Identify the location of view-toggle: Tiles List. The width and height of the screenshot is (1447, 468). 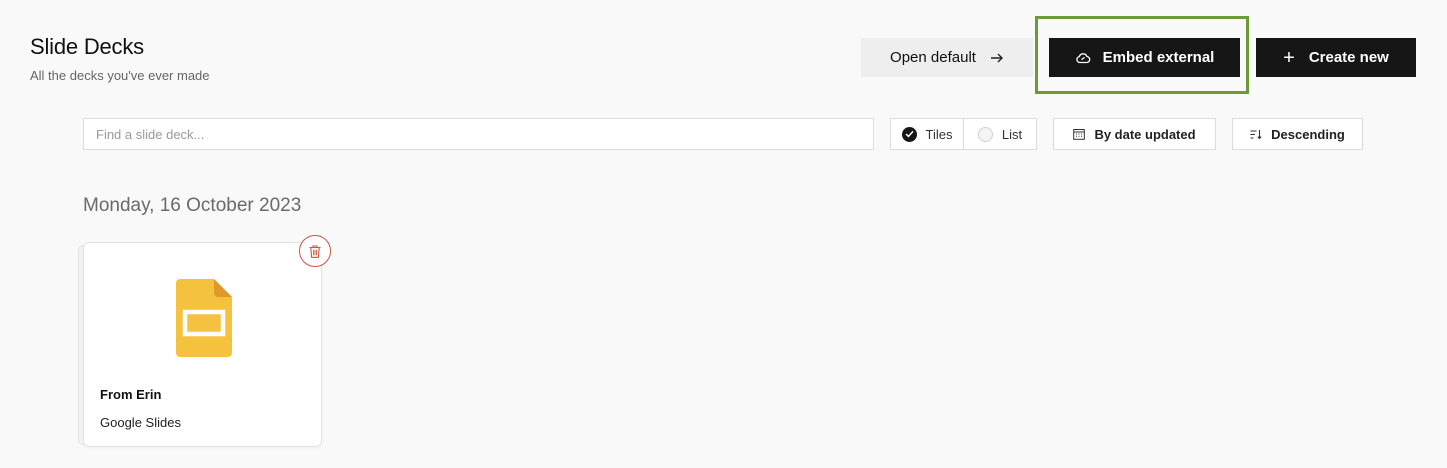
(963, 134).